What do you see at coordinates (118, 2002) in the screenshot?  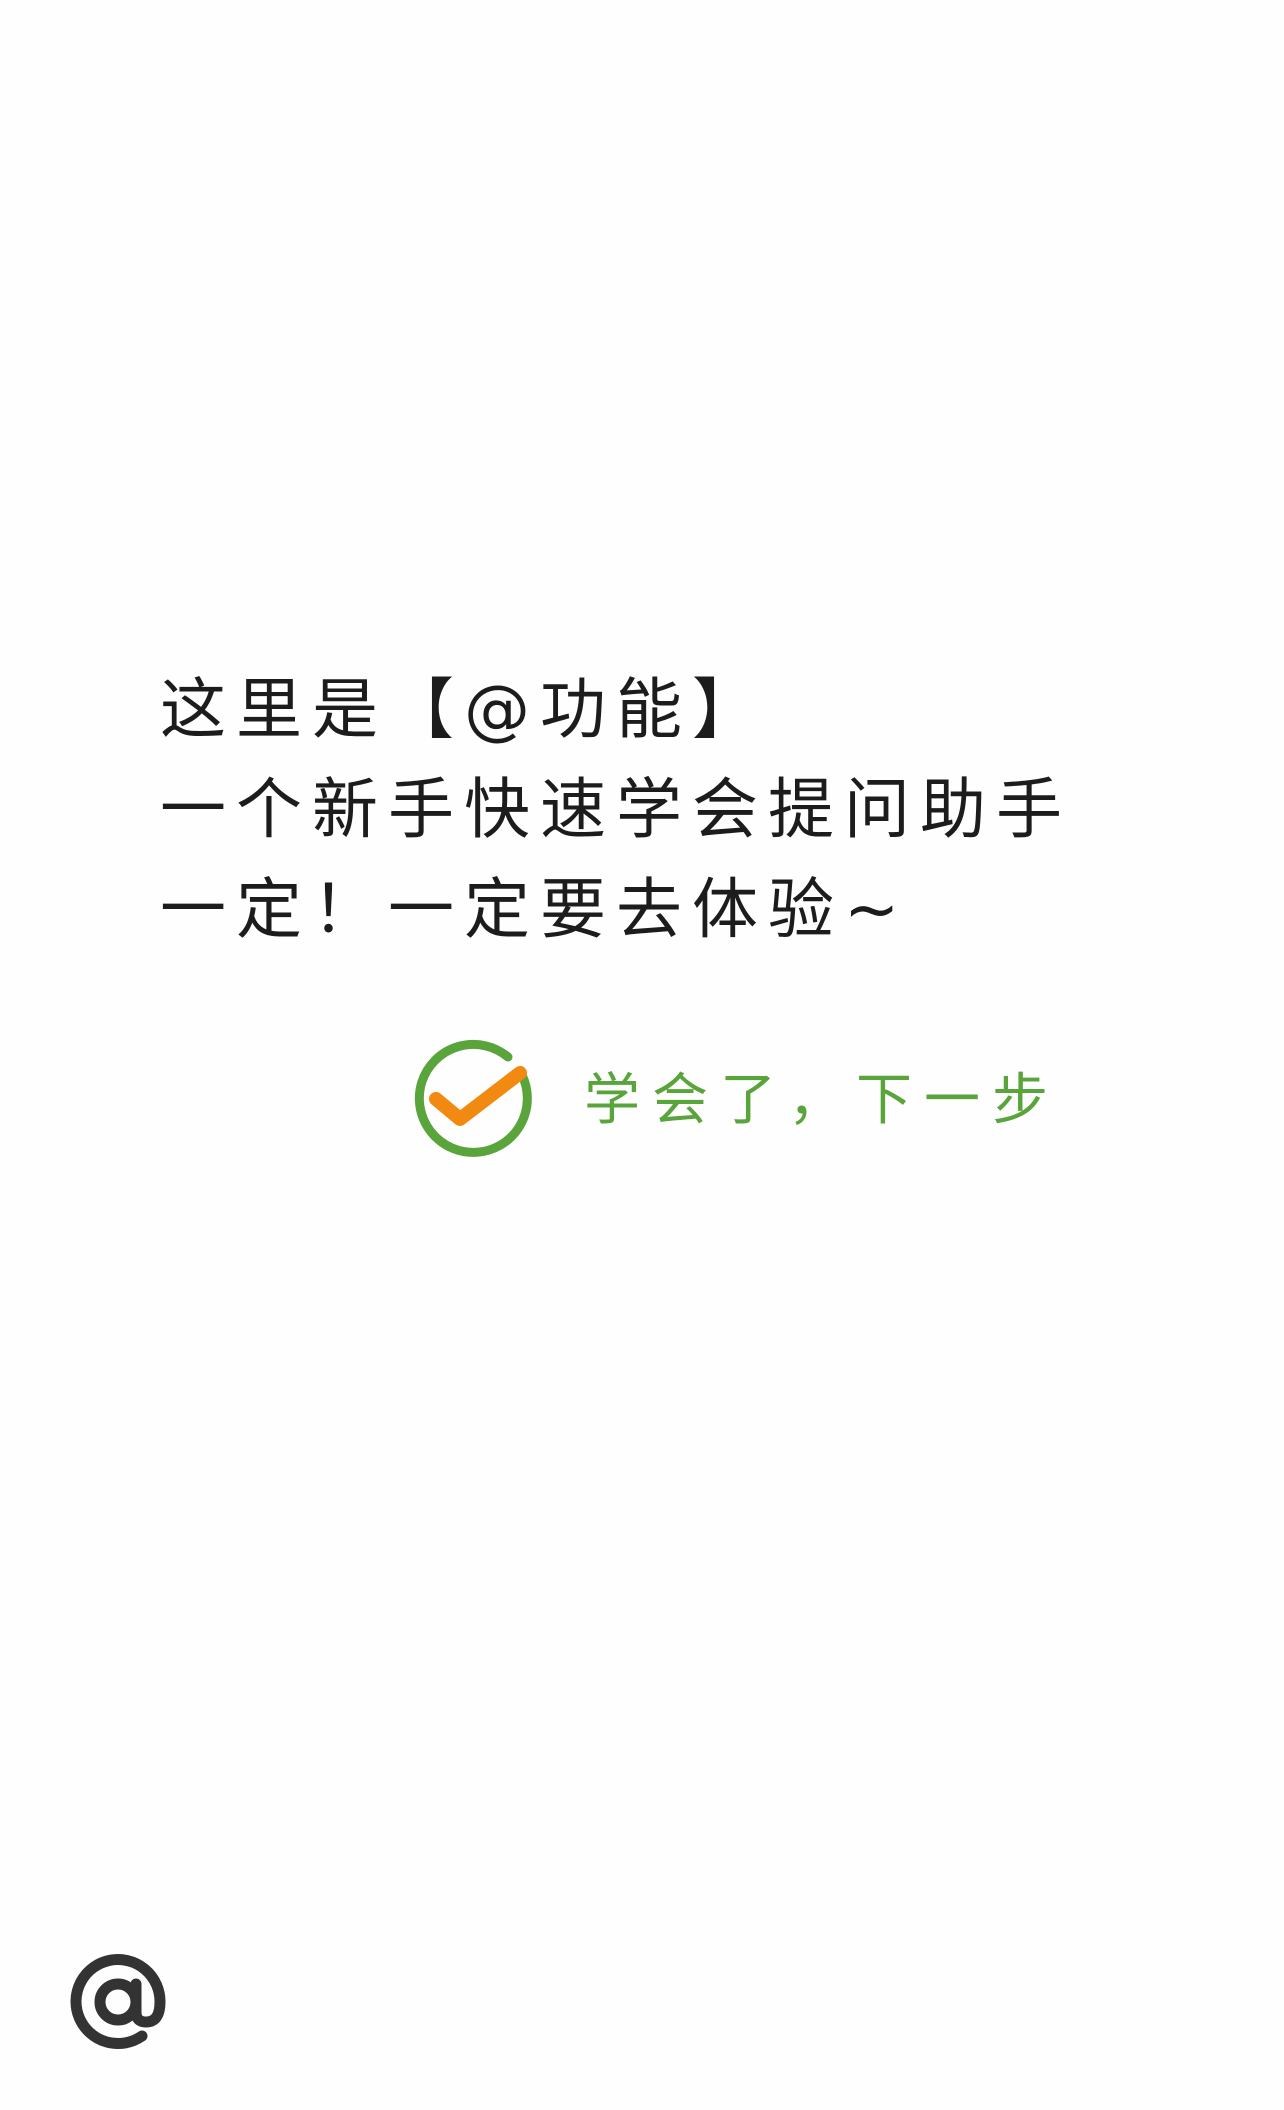 I see `at-sign-icon` at bounding box center [118, 2002].